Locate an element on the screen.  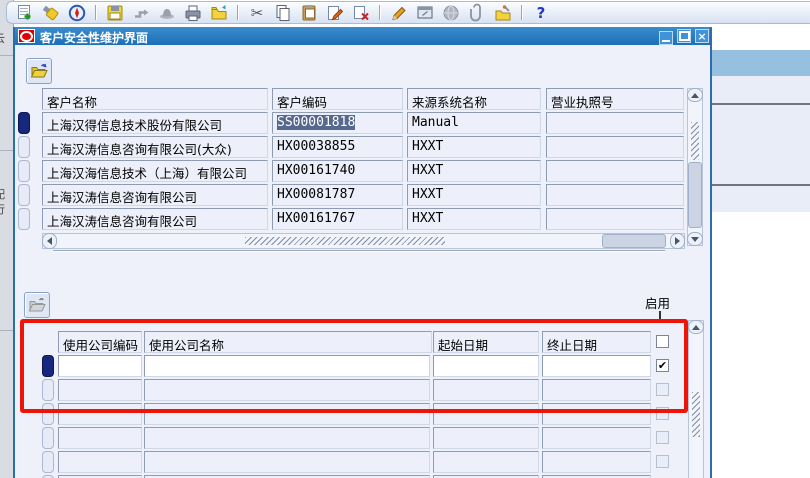
close-form-icon is located at coordinates (219, 13).